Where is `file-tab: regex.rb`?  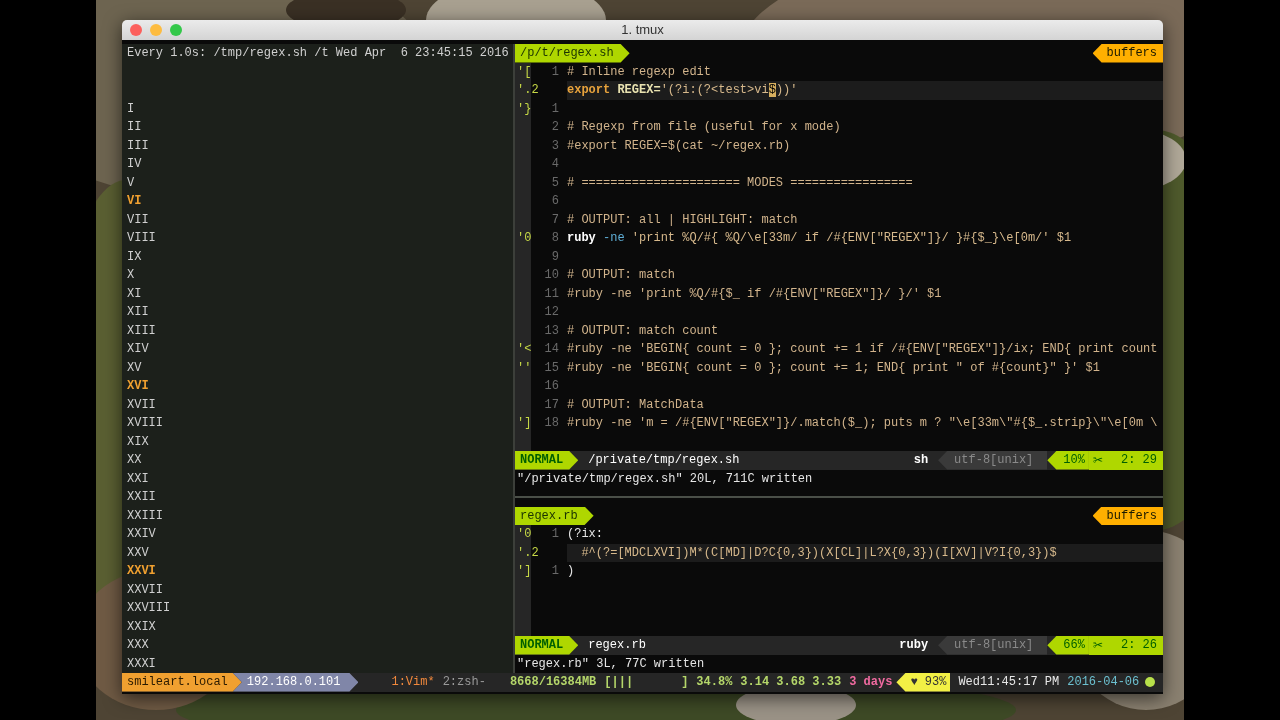
file-tab: regex.rb is located at coordinates (554, 515).